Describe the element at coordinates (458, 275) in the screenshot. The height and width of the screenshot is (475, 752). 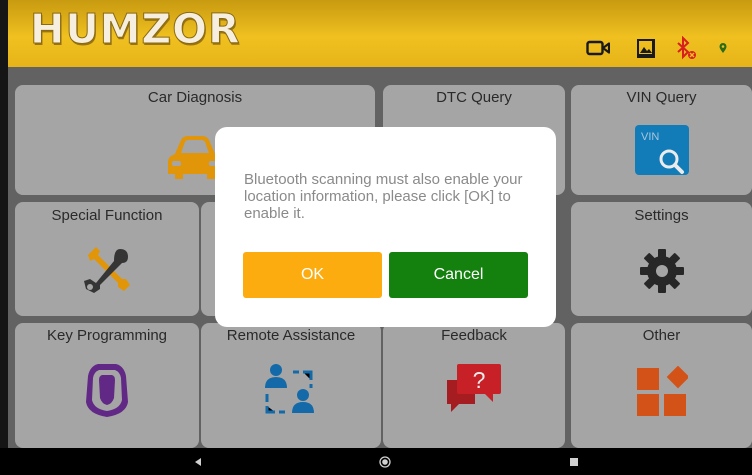
I see `cancel-button: Cancel` at that location.